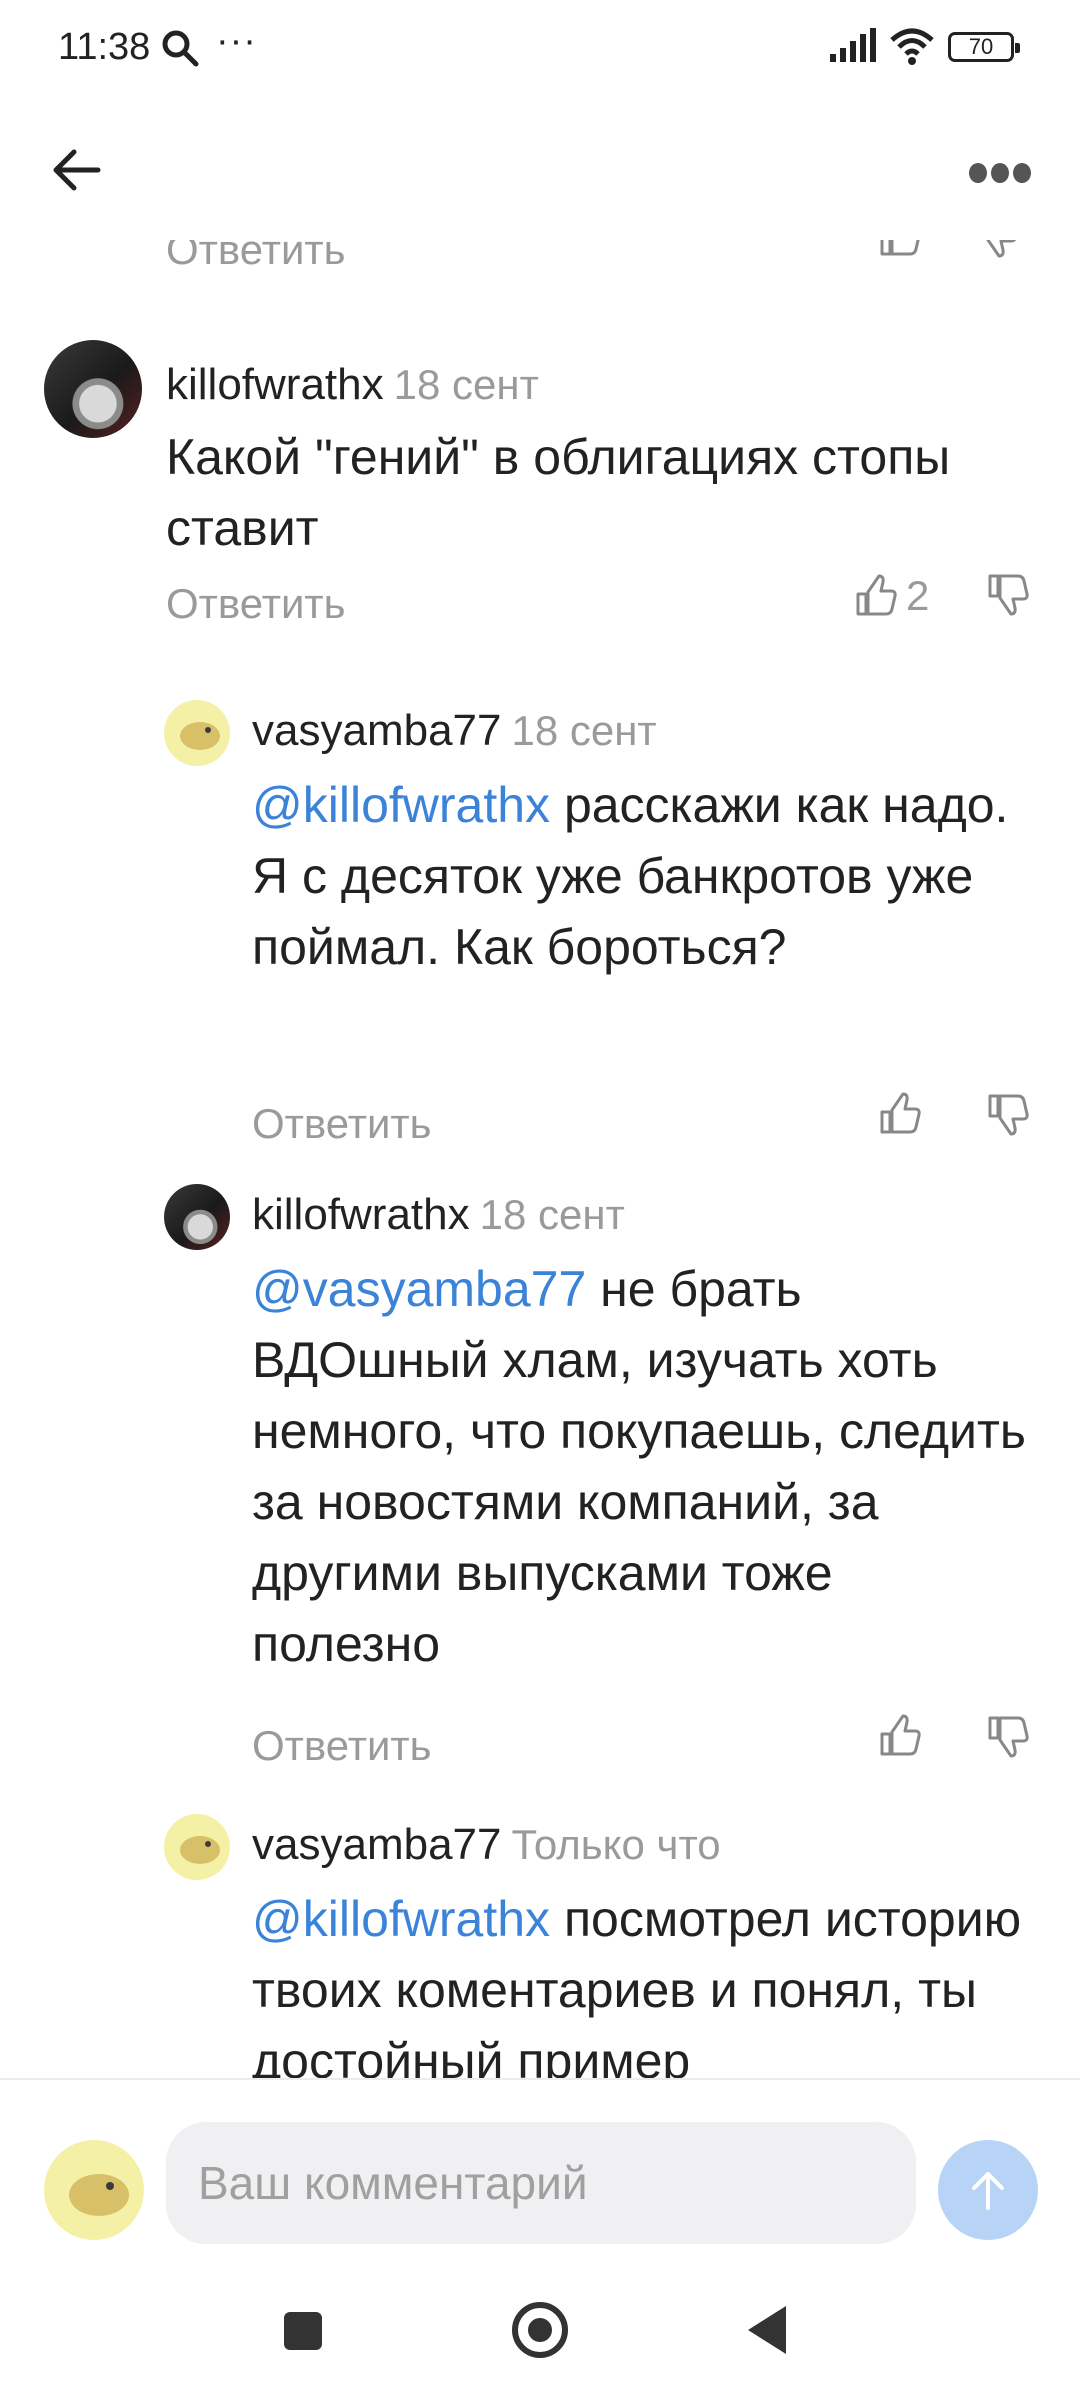 The image size is (1080, 2400). Describe the element at coordinates (236, 41) in the screenshot. I see `notification-overflow-icon: ···` at that location.